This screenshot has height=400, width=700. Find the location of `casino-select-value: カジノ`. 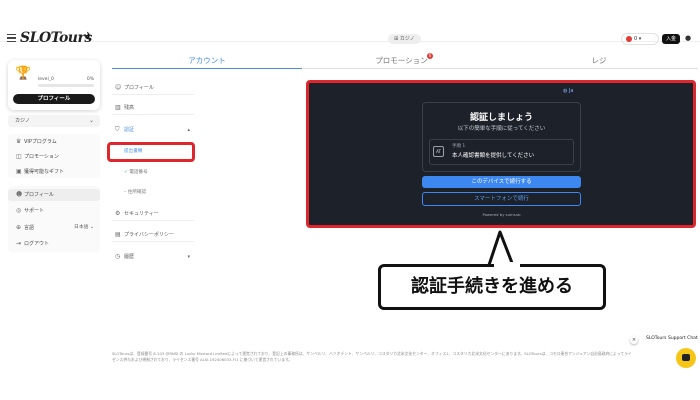

casino-select-value: カジノ is located at coordinates (22, 121).